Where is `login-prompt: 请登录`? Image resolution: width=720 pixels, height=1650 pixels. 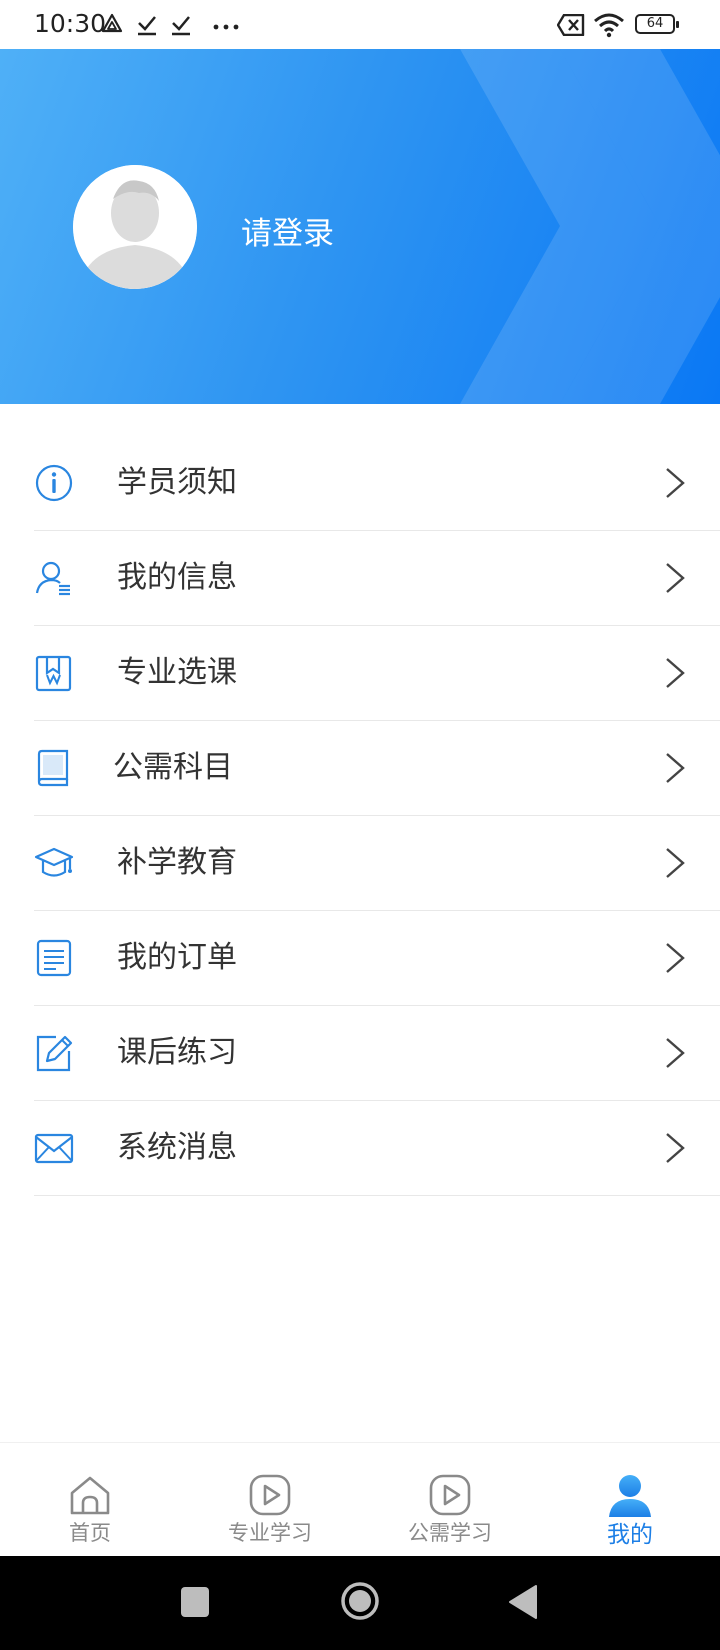
login-prompt: 请登录 is located at coordinates (287, 230).